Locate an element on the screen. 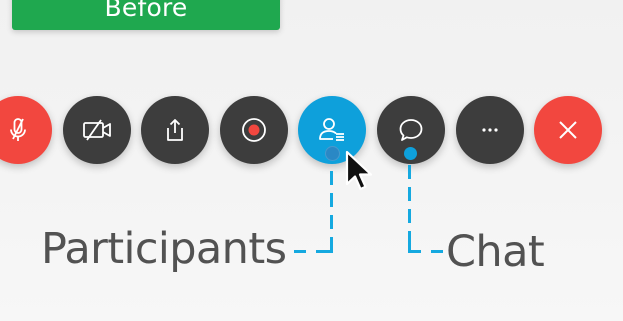 The height and width of the screenshot is (321, 623). more-button is located at coordinates (490, 130).